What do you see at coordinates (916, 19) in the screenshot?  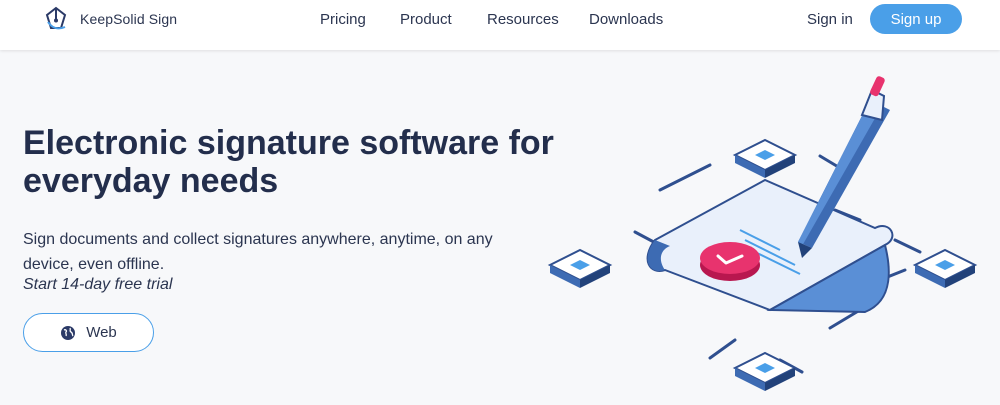 I see `sign-up-button: Sign up` at bounding box center [916, 19].